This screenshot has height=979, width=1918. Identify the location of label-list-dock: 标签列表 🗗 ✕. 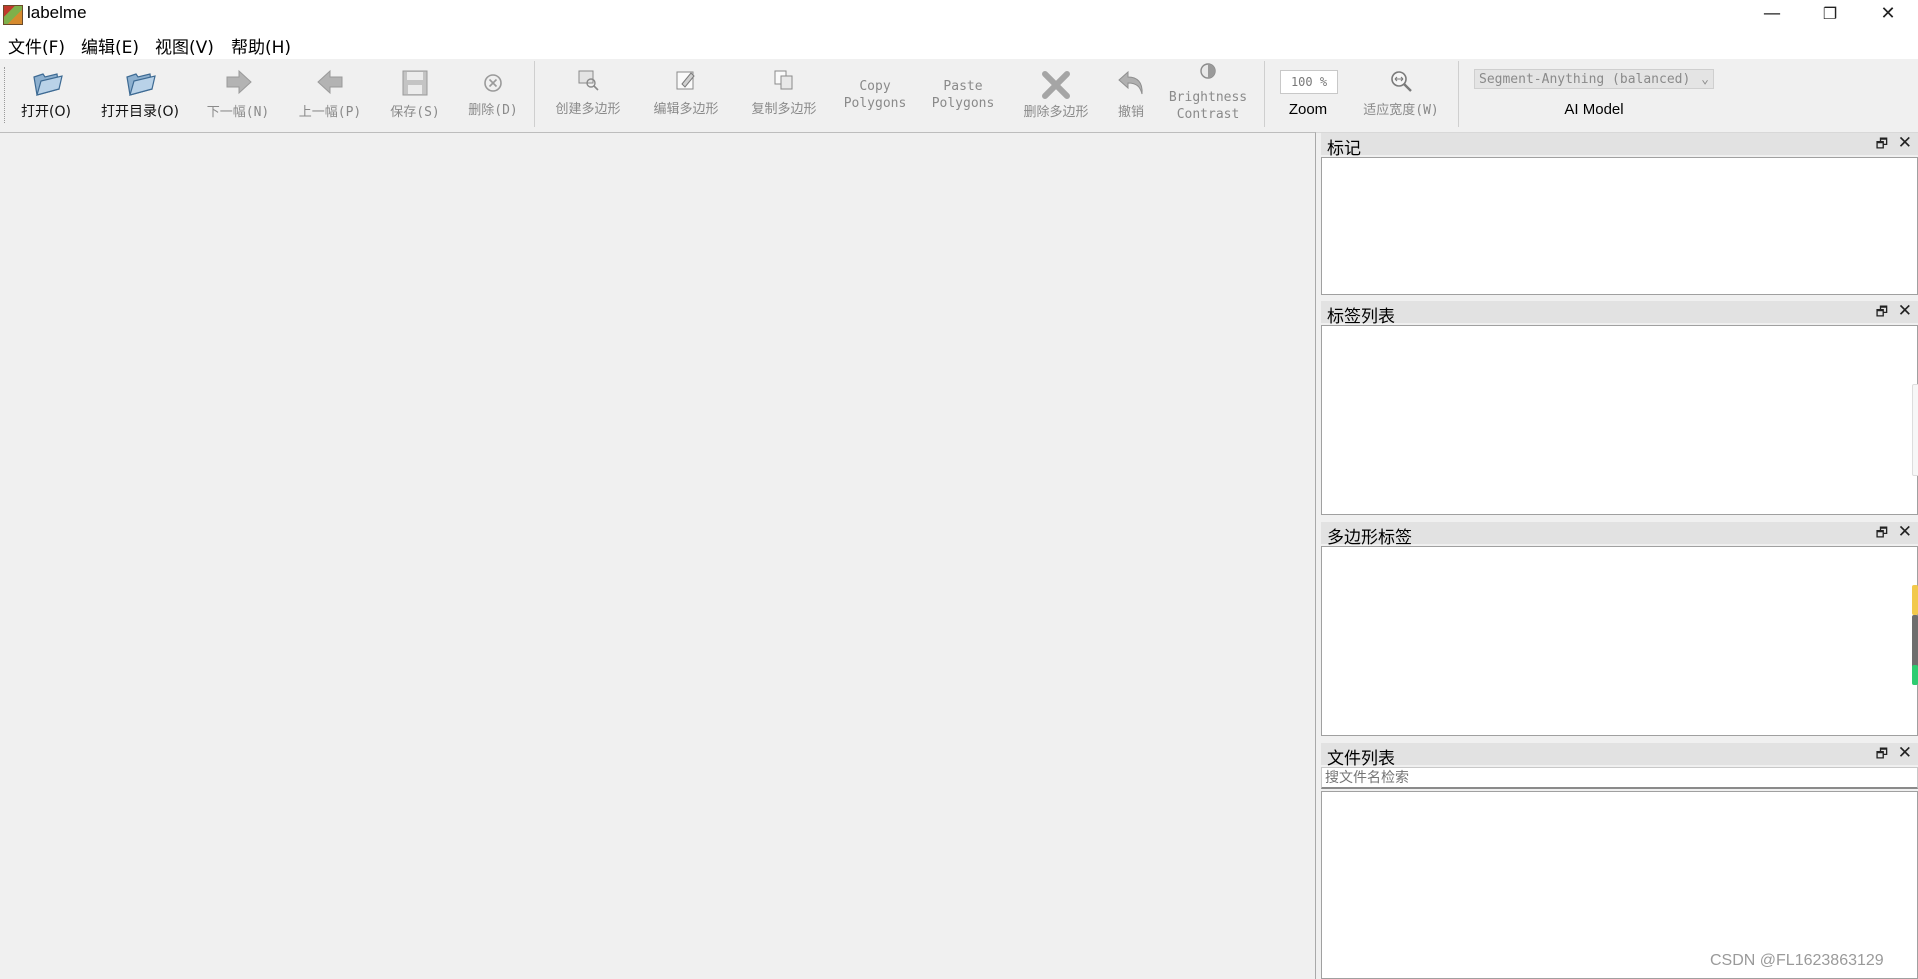
(1619, 409).